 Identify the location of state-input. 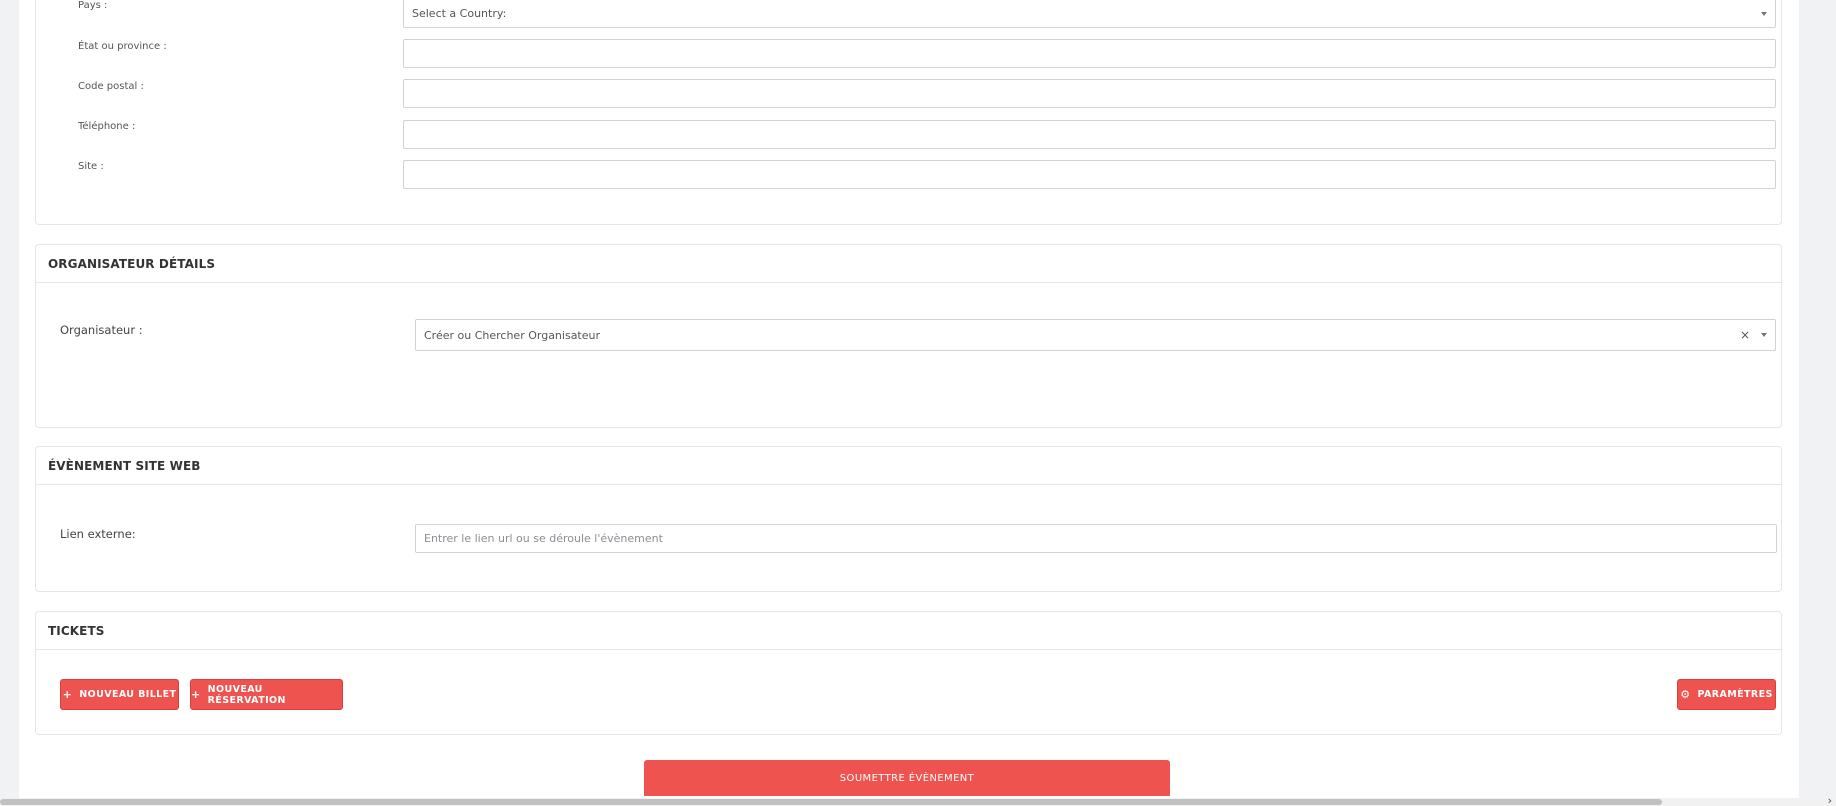
(1089, 53).